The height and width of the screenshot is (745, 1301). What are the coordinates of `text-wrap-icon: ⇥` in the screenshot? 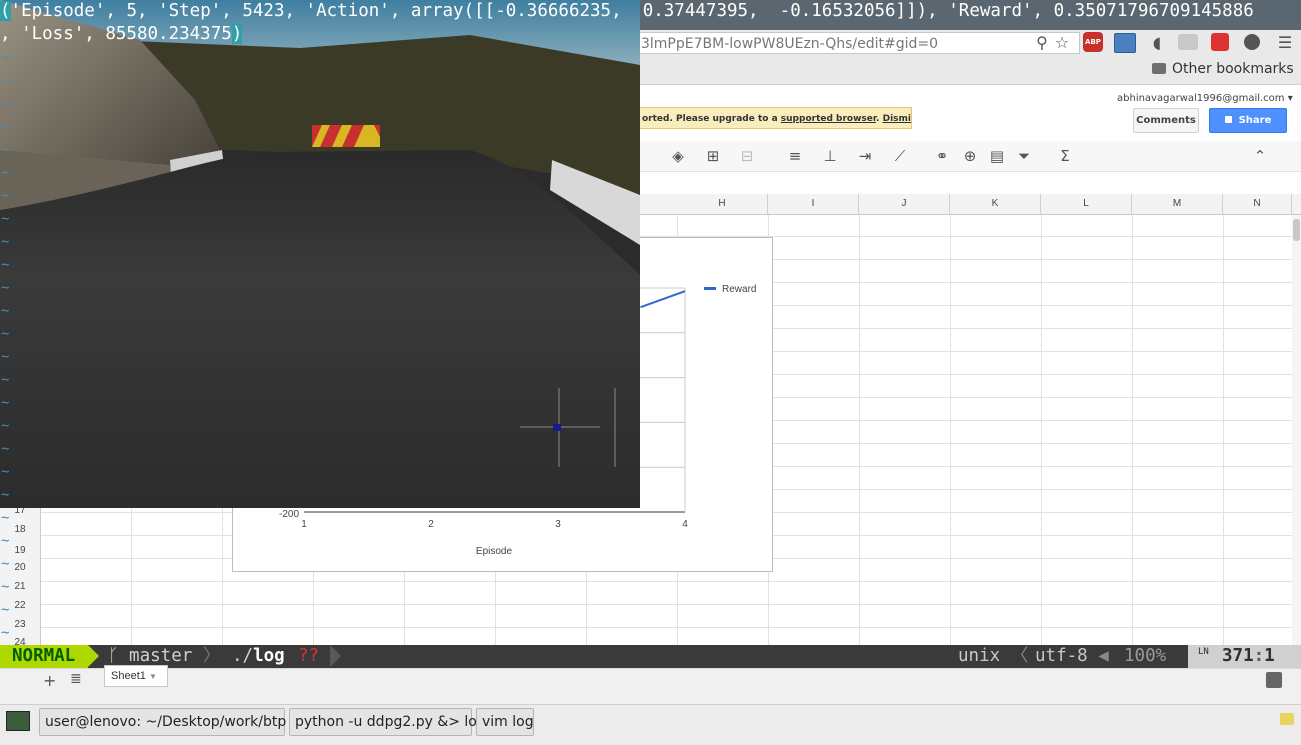 It's located at (865, 156).